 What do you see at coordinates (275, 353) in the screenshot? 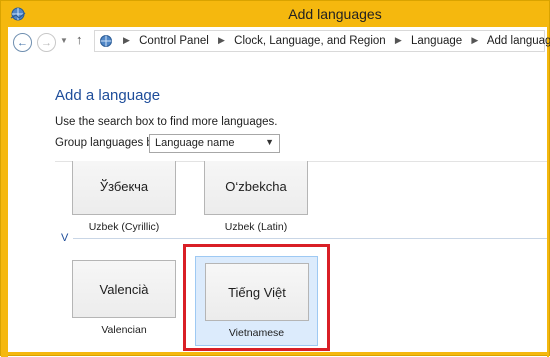
I see `frame-bottom-border` at bounding box center [275, 353].